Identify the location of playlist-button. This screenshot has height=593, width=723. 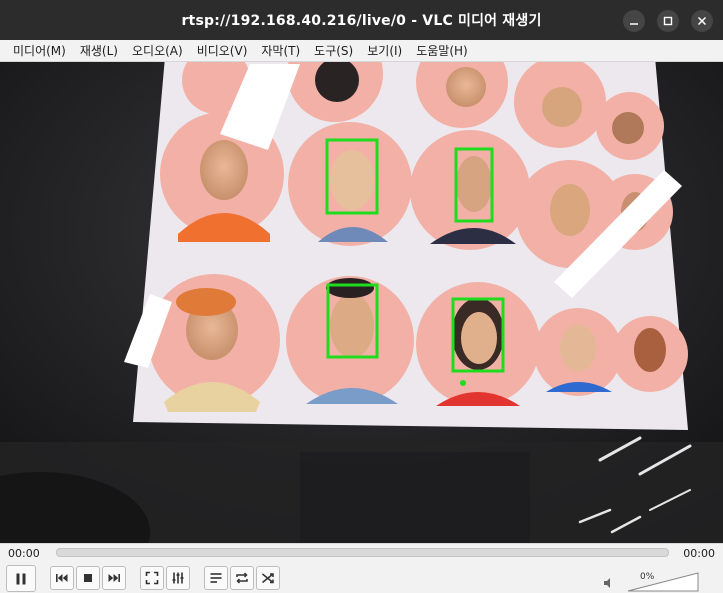
(216, 578).